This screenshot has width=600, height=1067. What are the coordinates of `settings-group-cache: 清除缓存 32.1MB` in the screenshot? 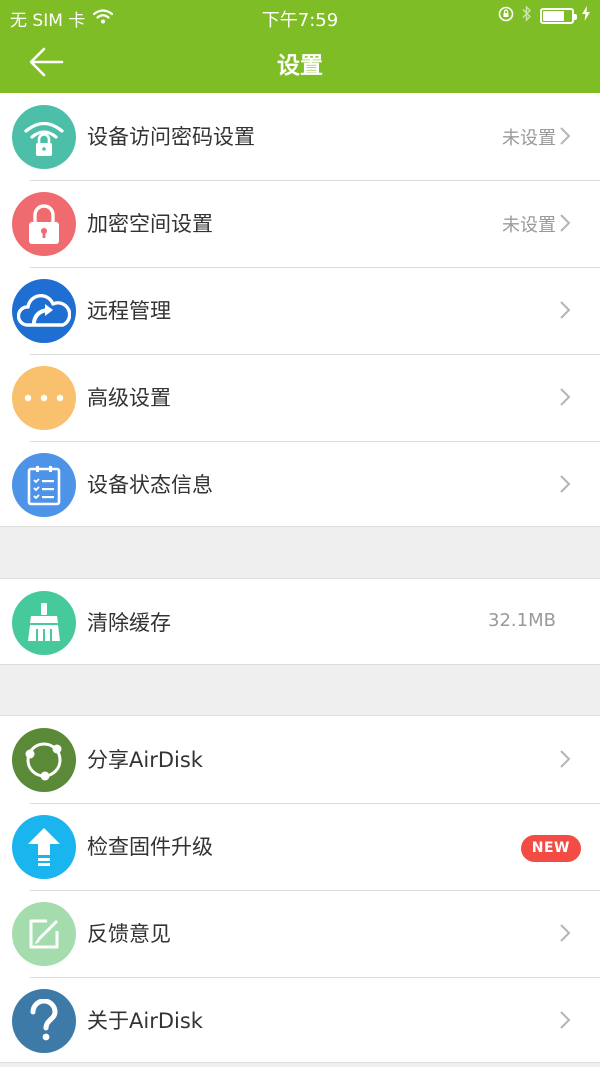 It's located at (300, 621).